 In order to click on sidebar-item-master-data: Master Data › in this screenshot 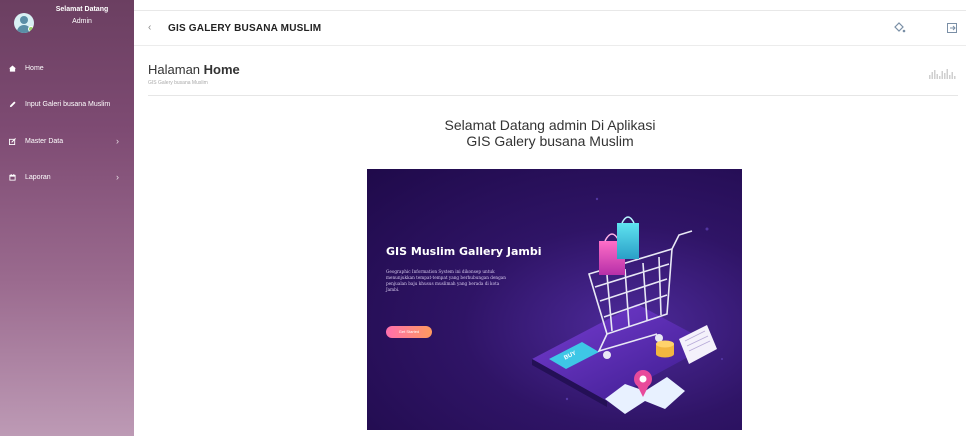, I will do `click(67, 142)`.